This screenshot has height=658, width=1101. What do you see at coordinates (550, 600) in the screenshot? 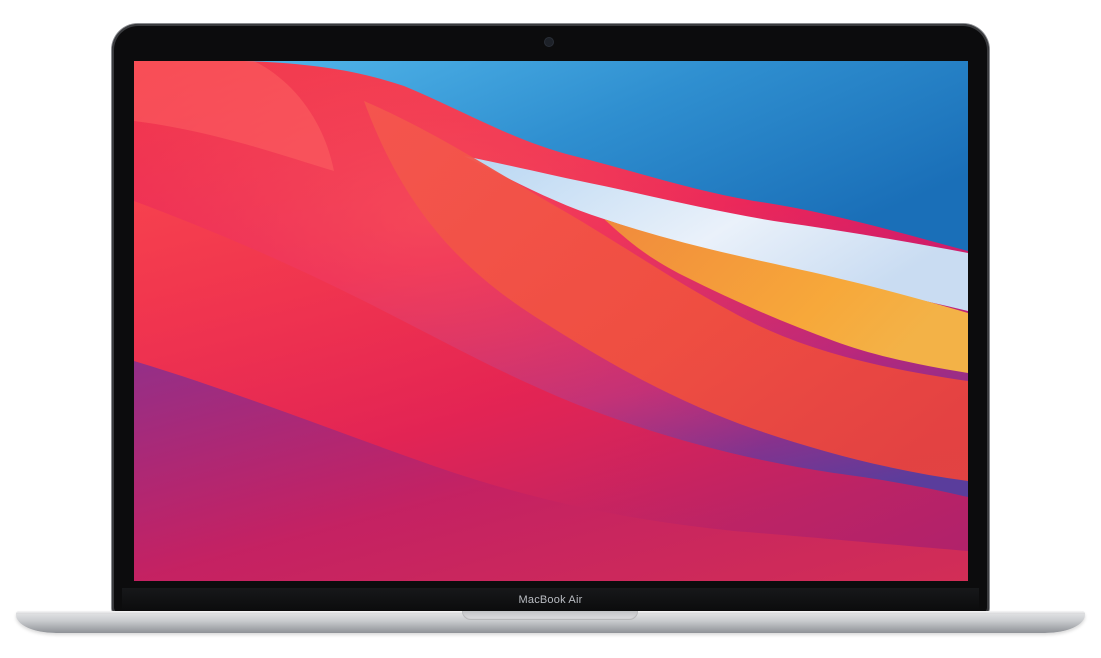
I see `model-label: MacBook Air` at bounding box center [550, 600].